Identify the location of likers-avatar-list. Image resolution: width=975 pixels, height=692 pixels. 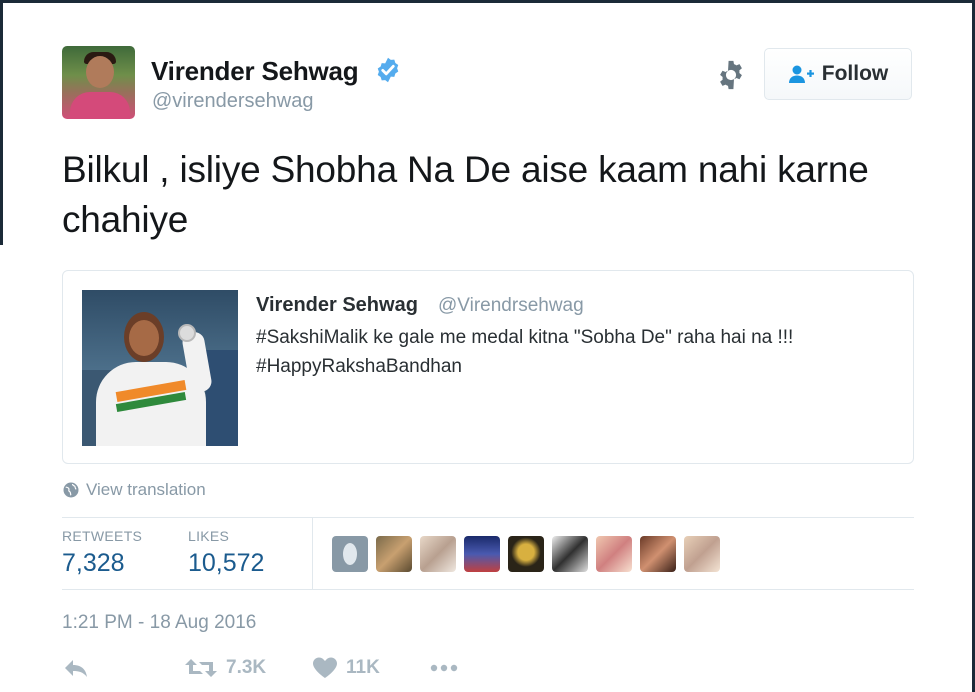
(526, 554).